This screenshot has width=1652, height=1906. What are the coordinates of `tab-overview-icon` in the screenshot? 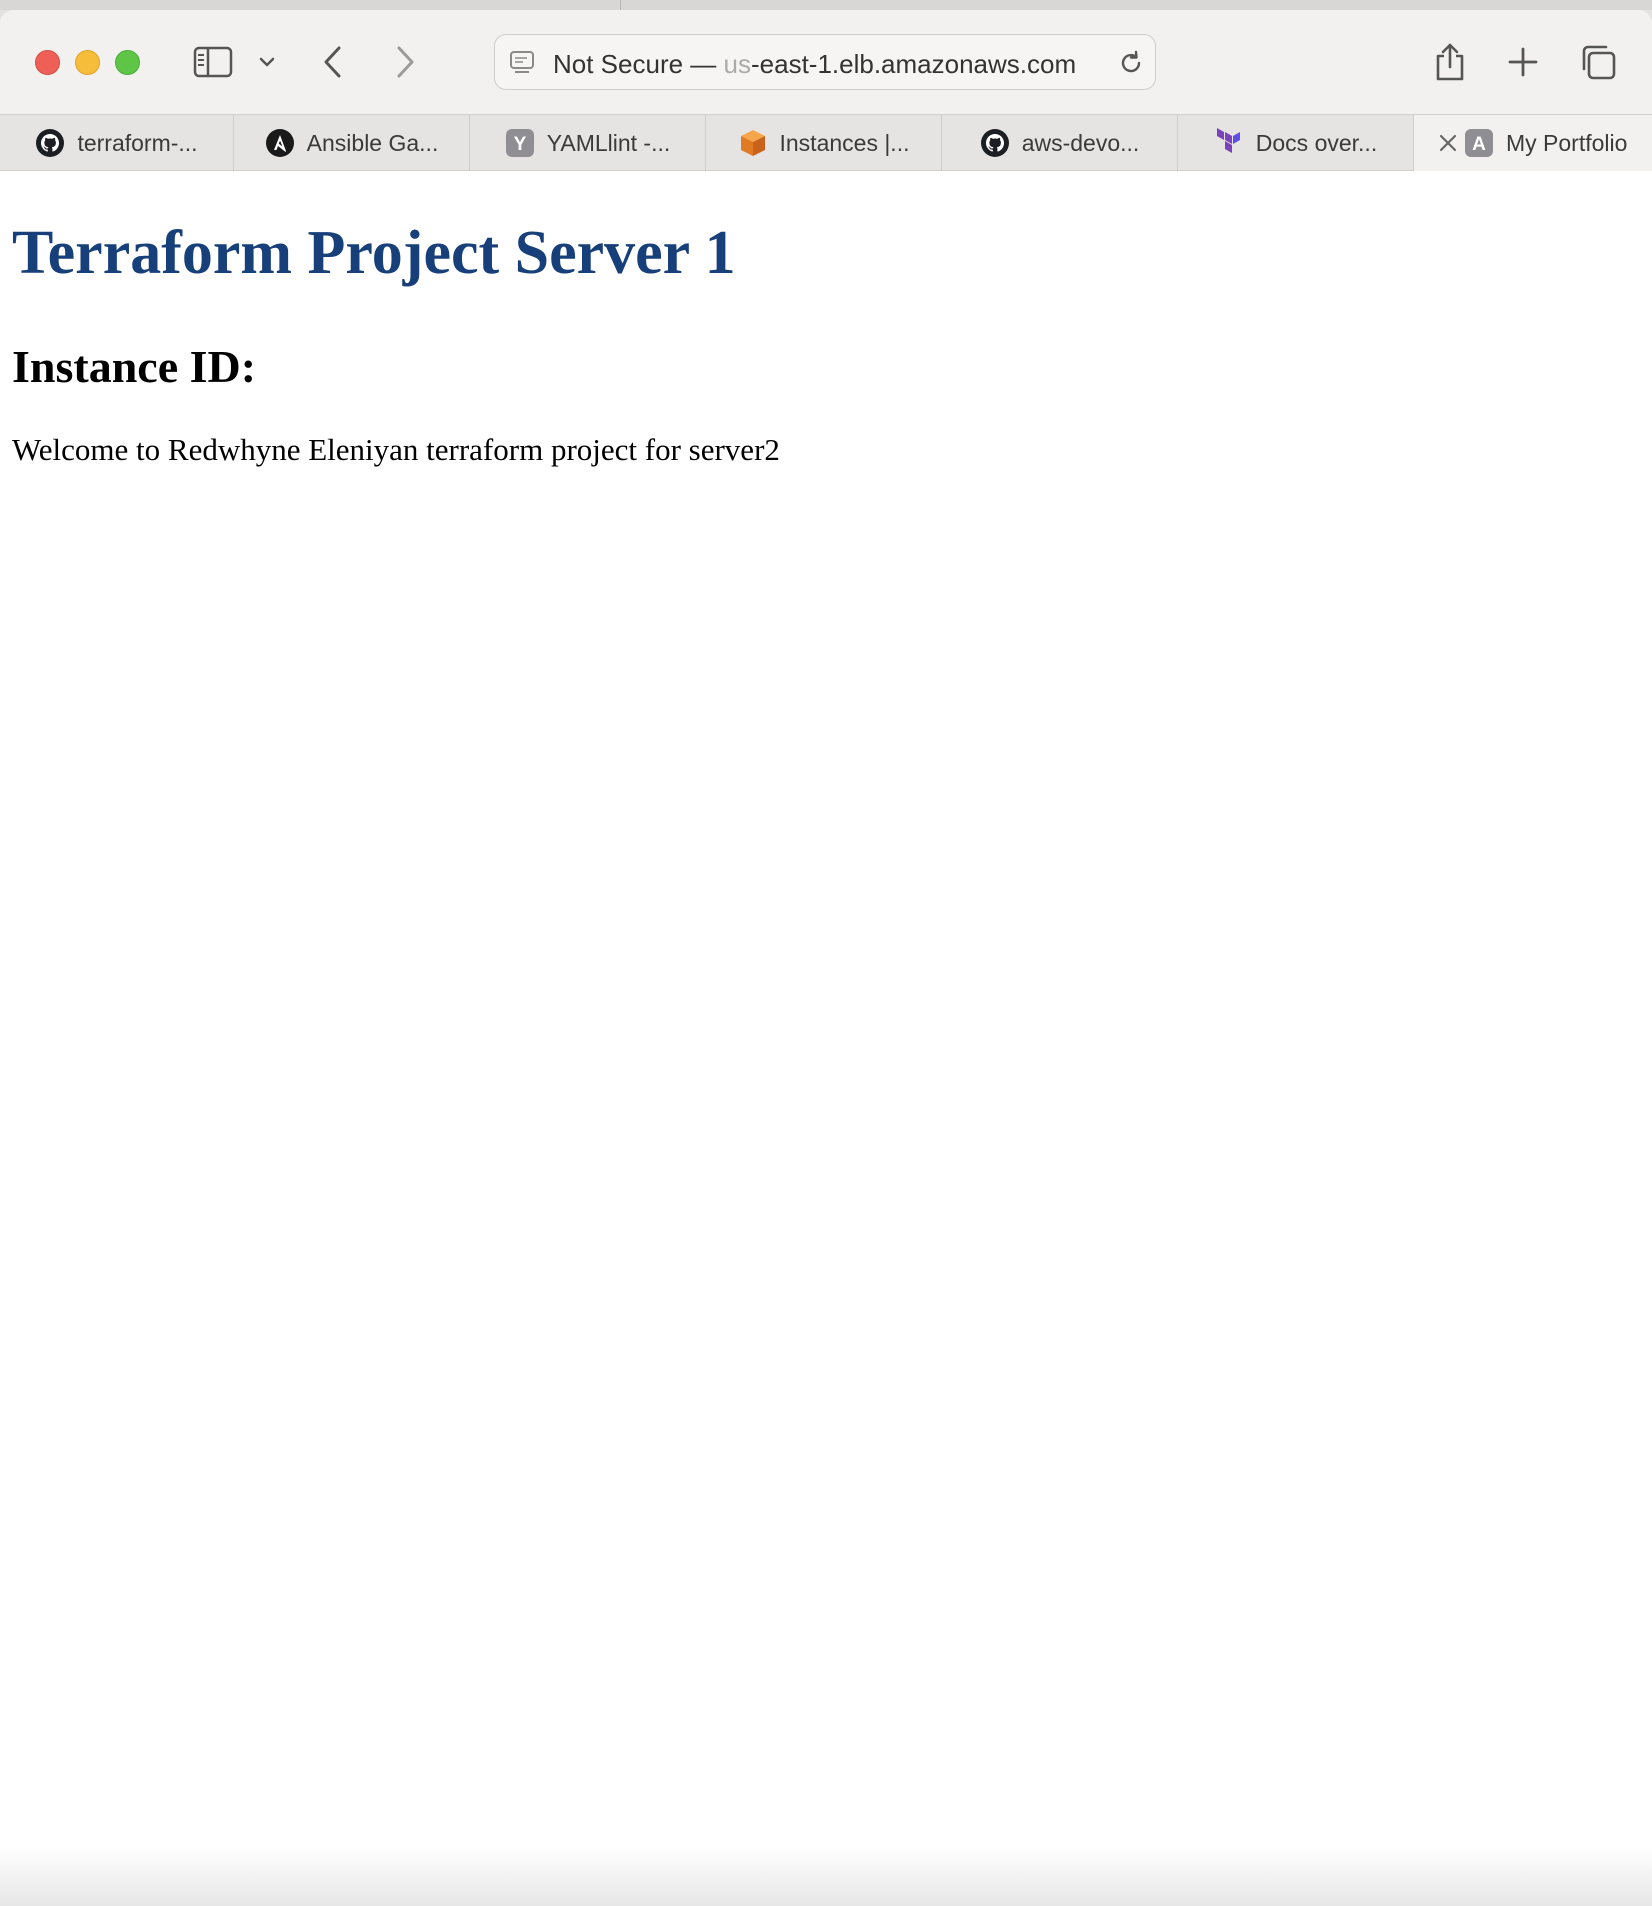 It's located at (1599, 62).